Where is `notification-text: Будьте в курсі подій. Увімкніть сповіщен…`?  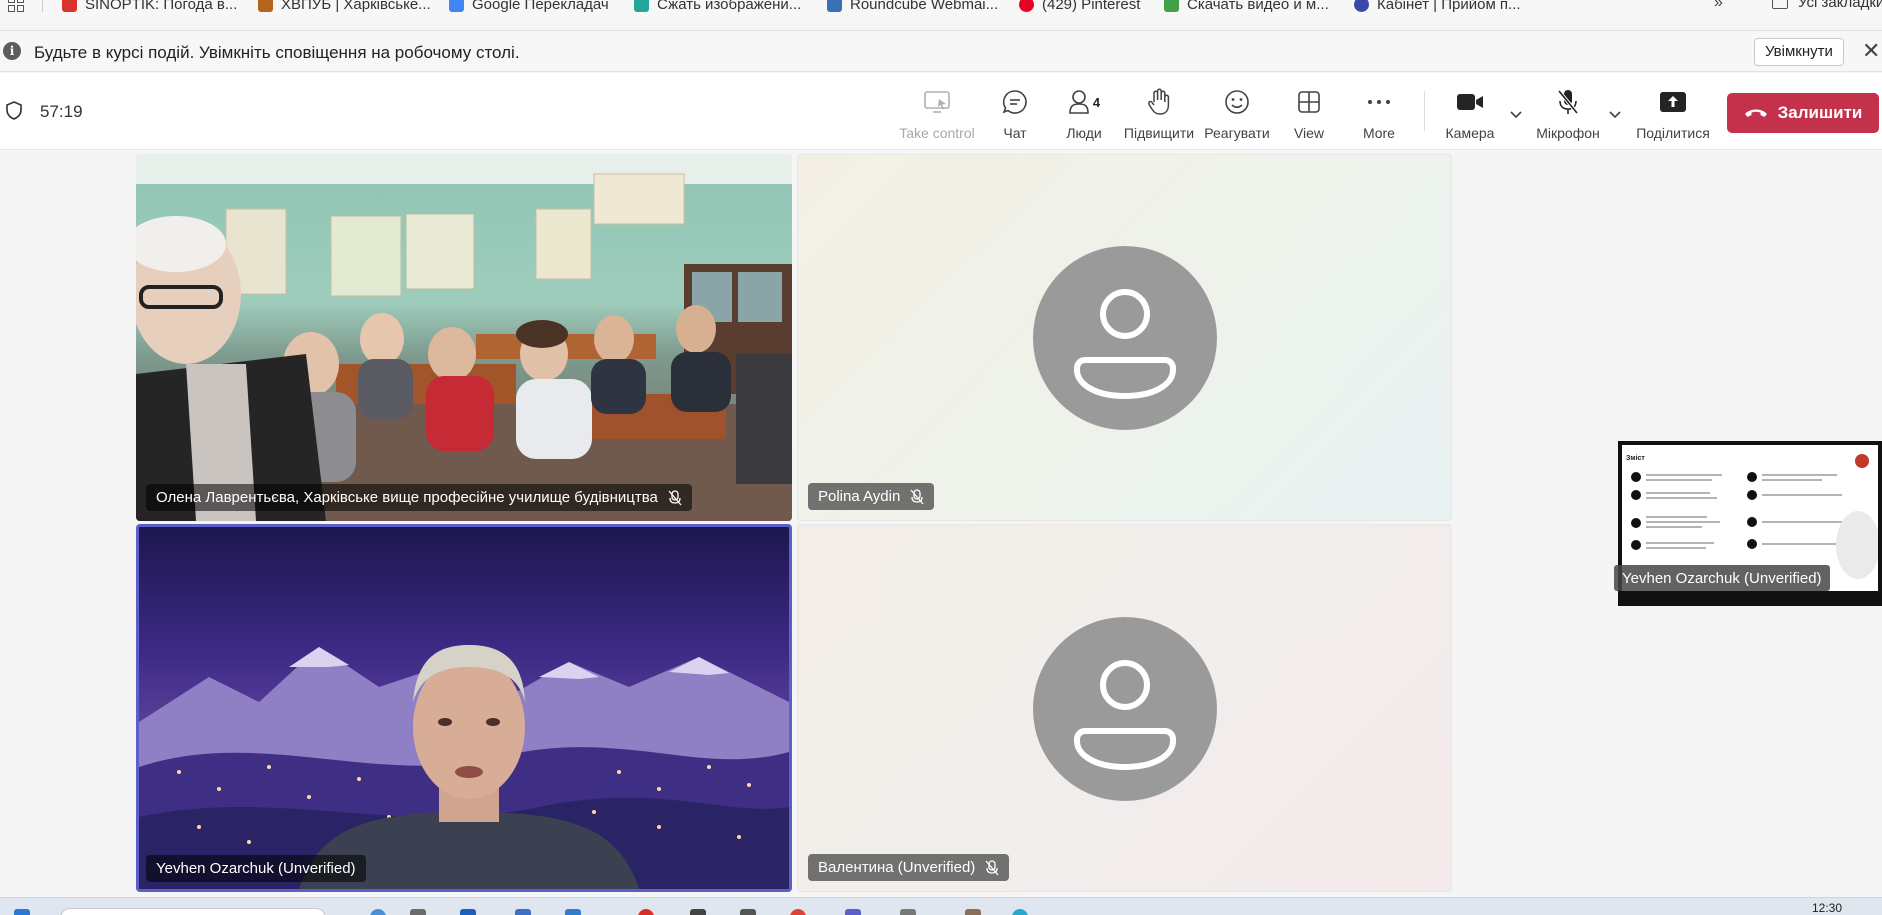
notification-text: Будьте в курсі подій. Увімкніть сповіщен… is located at coordinates (277, 52).